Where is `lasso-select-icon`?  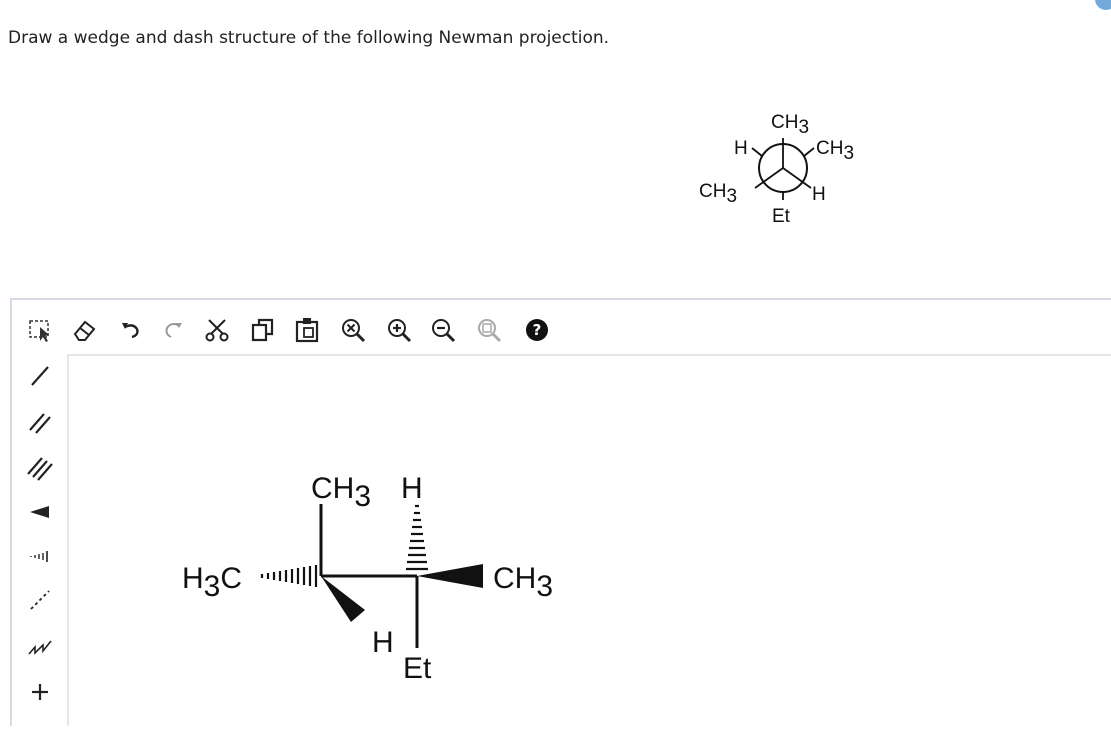
lasso-select-icon is located at coordinates (41, 330).